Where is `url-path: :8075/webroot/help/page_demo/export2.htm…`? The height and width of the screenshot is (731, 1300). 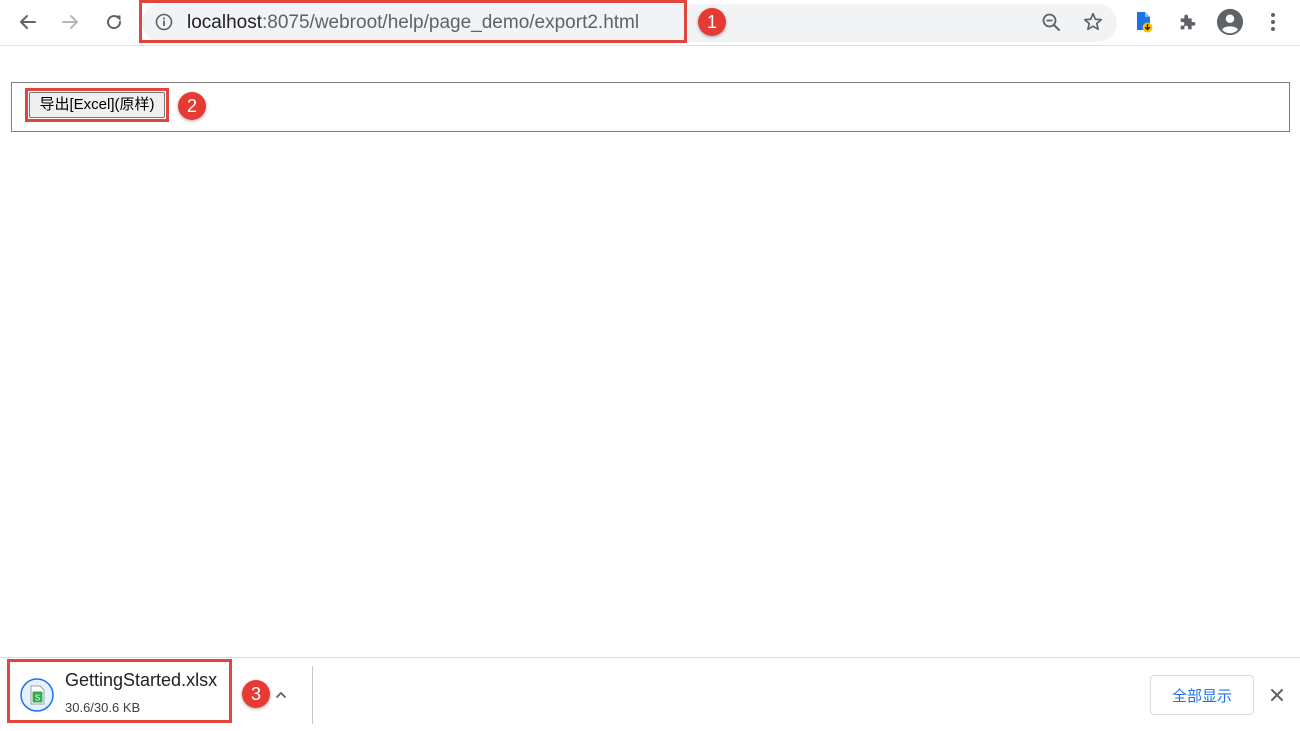
url-path: :8075/webroot/help/page_demo/export2.htm… is located at coordinates (451, 22).